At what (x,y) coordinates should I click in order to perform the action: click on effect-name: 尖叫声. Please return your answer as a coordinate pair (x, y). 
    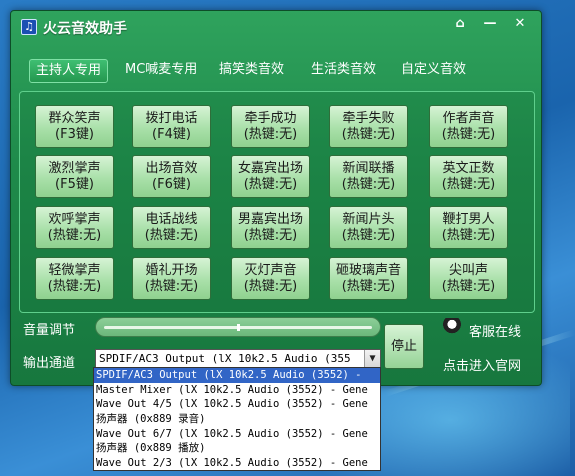
    Looking at the image, I should click on (468, 270).